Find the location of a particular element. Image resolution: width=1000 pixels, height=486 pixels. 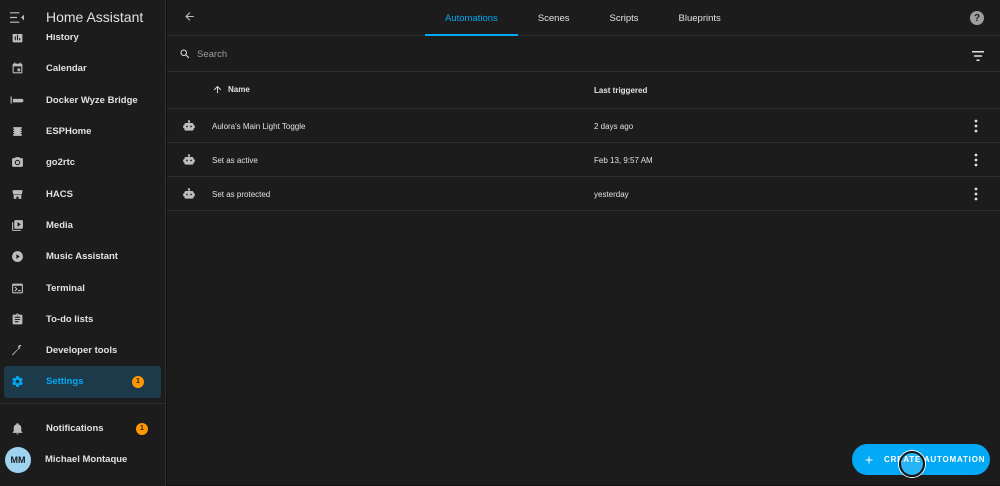

sidebar-item-developer-tools: Developer tools is located at coordinates (82, 350).